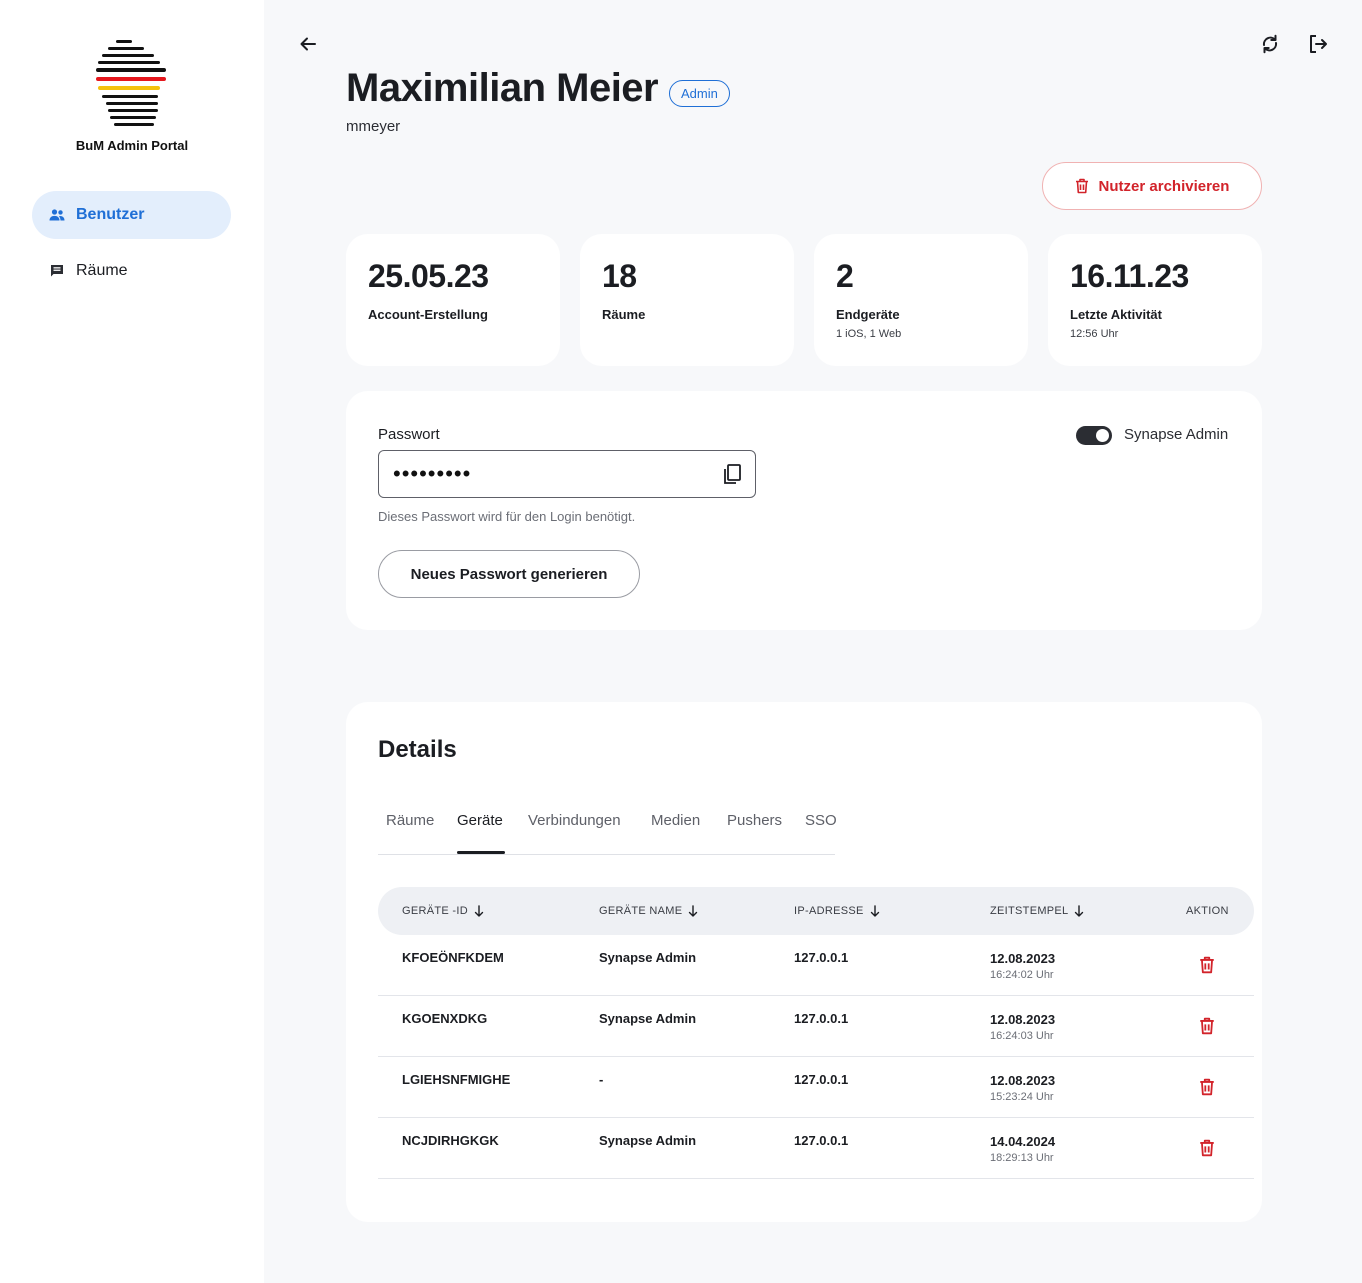 The height and width of the screenshot is (1283, 1362). Describe the element at coordinates (1129, 276) in the screenshot. I see `stat-value: 16.11.23` at that location.